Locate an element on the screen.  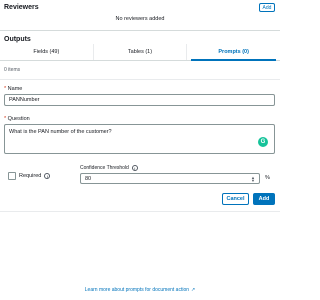
no-reviewers-text: No reviewers added is located at coordinates (140, 19).